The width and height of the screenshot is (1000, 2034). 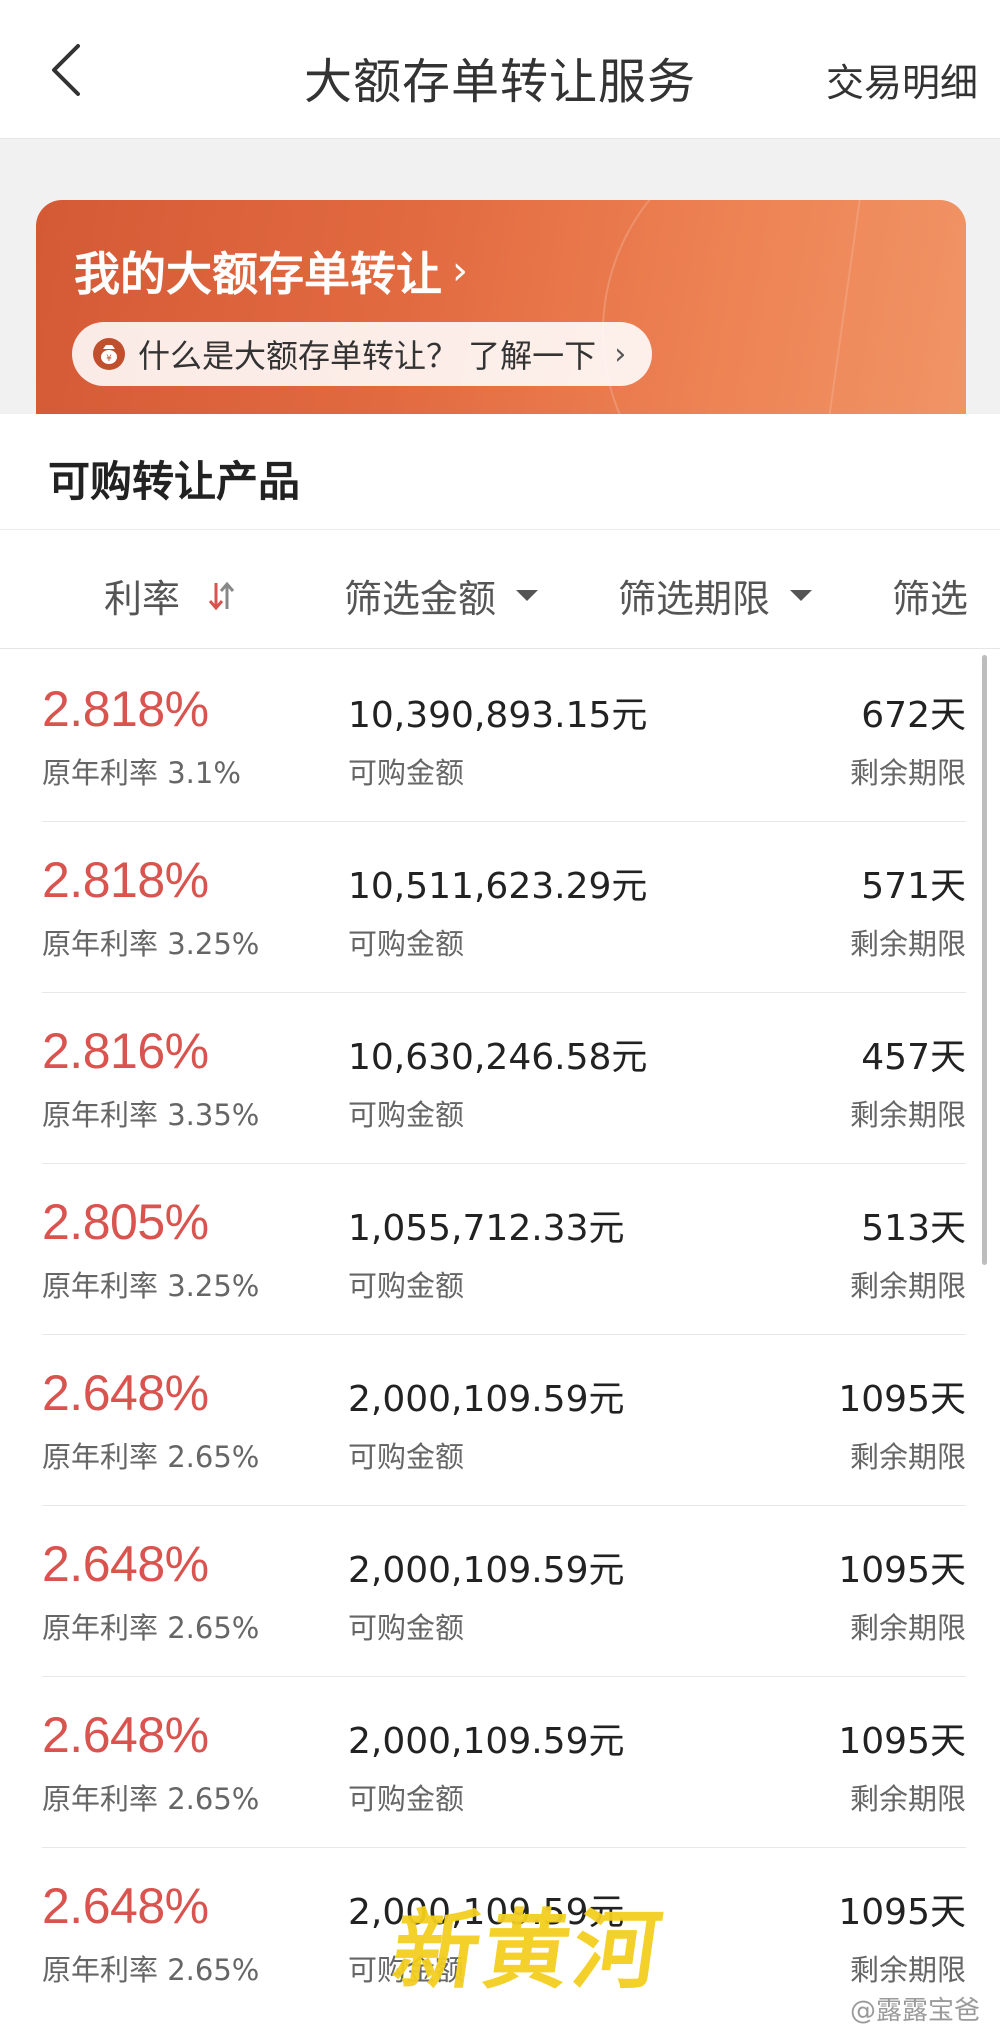 What do you see at coordinates (174, 481) in the screenshot?
I see `section-title: 可购转让产品` at bounding box center [174, 481].